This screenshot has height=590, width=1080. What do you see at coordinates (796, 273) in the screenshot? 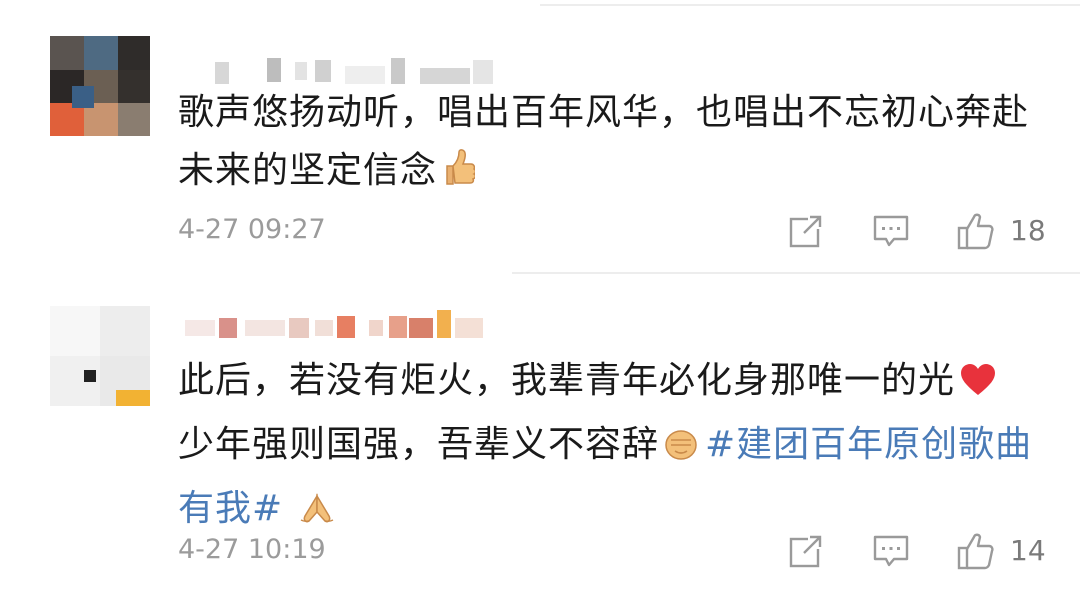
I see `comment-divider` at bounding box center [796, 273].